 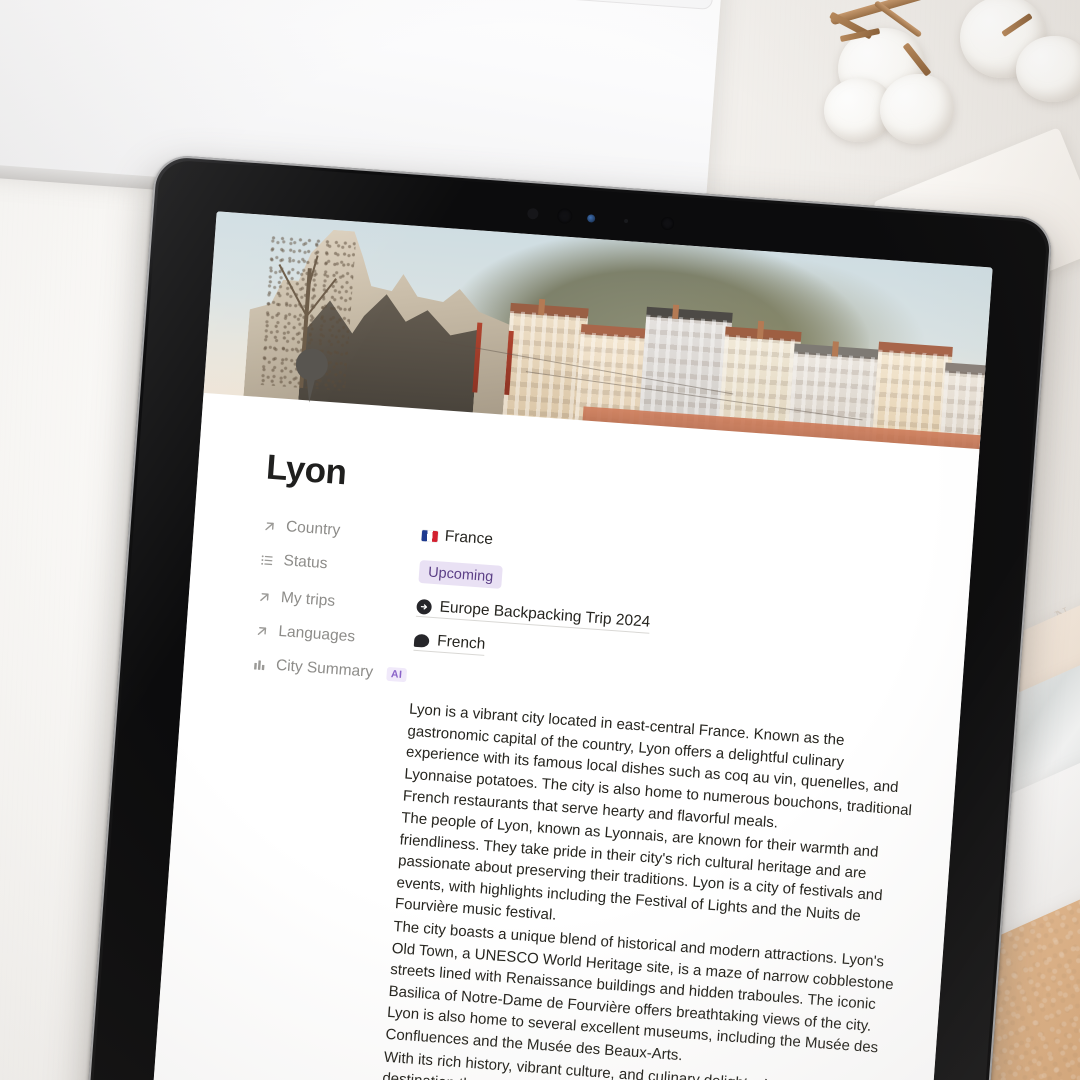 I want to click on page-title: Lyon, so click(x=600, y=490).